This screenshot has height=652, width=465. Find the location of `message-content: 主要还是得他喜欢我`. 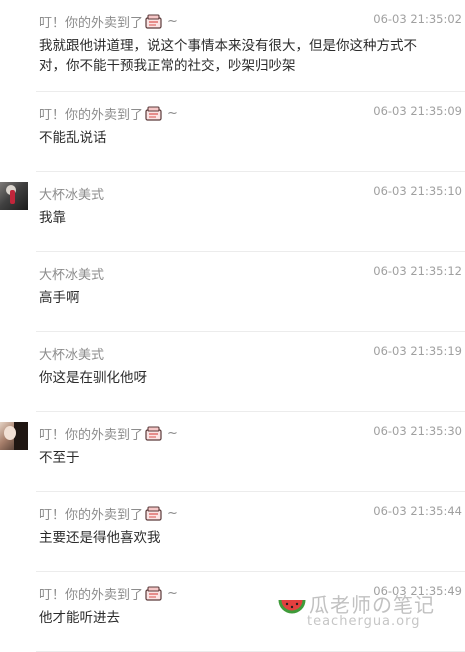

message-content: 主要还是得他喜欢我 is located at coordinates (239, 538).